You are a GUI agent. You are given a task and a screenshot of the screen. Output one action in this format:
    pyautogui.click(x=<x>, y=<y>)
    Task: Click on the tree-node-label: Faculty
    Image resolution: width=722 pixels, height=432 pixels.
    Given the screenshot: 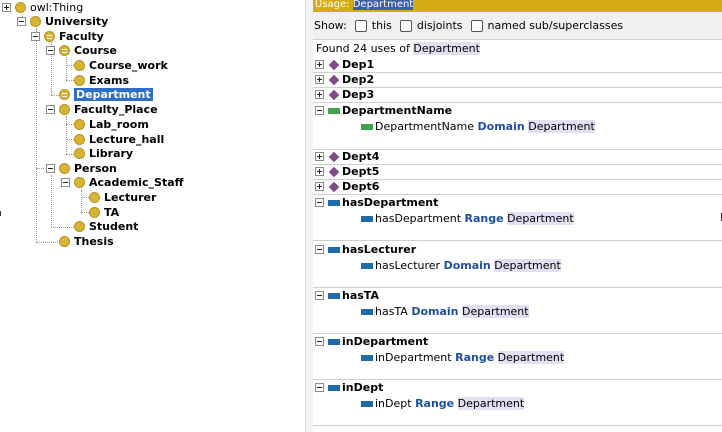 What is the action you would take?
    pyautogui.click(x=81, y=36)
    